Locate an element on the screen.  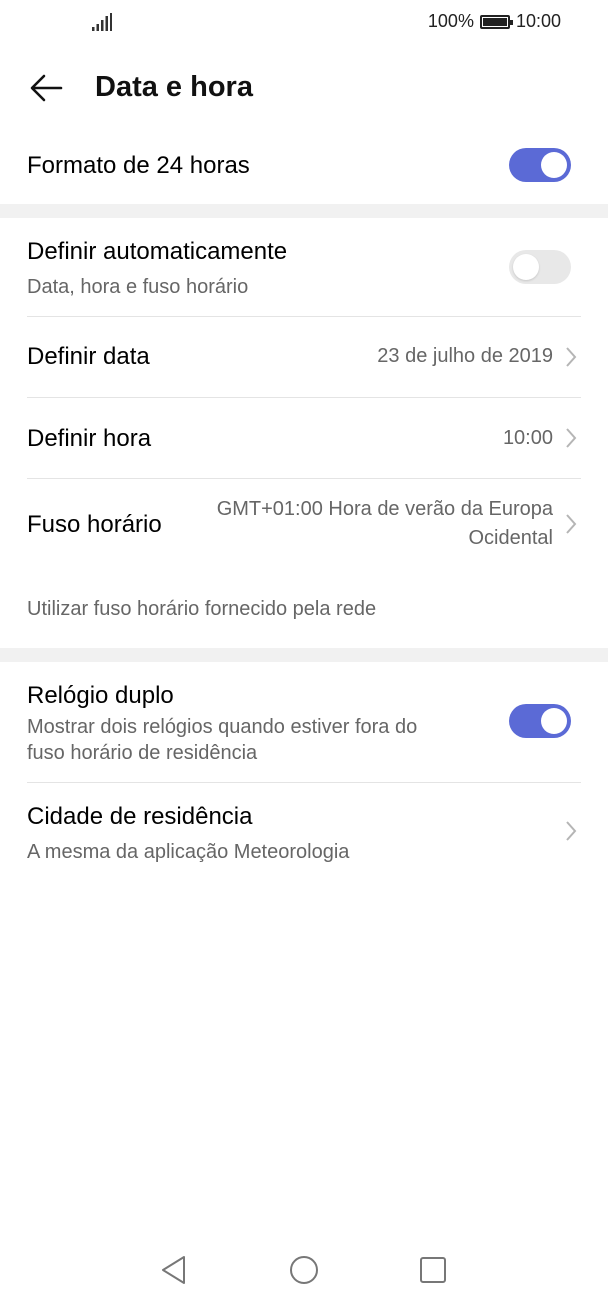
setting-auto-set-subtitle: Data, hora e fuso horário is located at coordinates (138, 287).